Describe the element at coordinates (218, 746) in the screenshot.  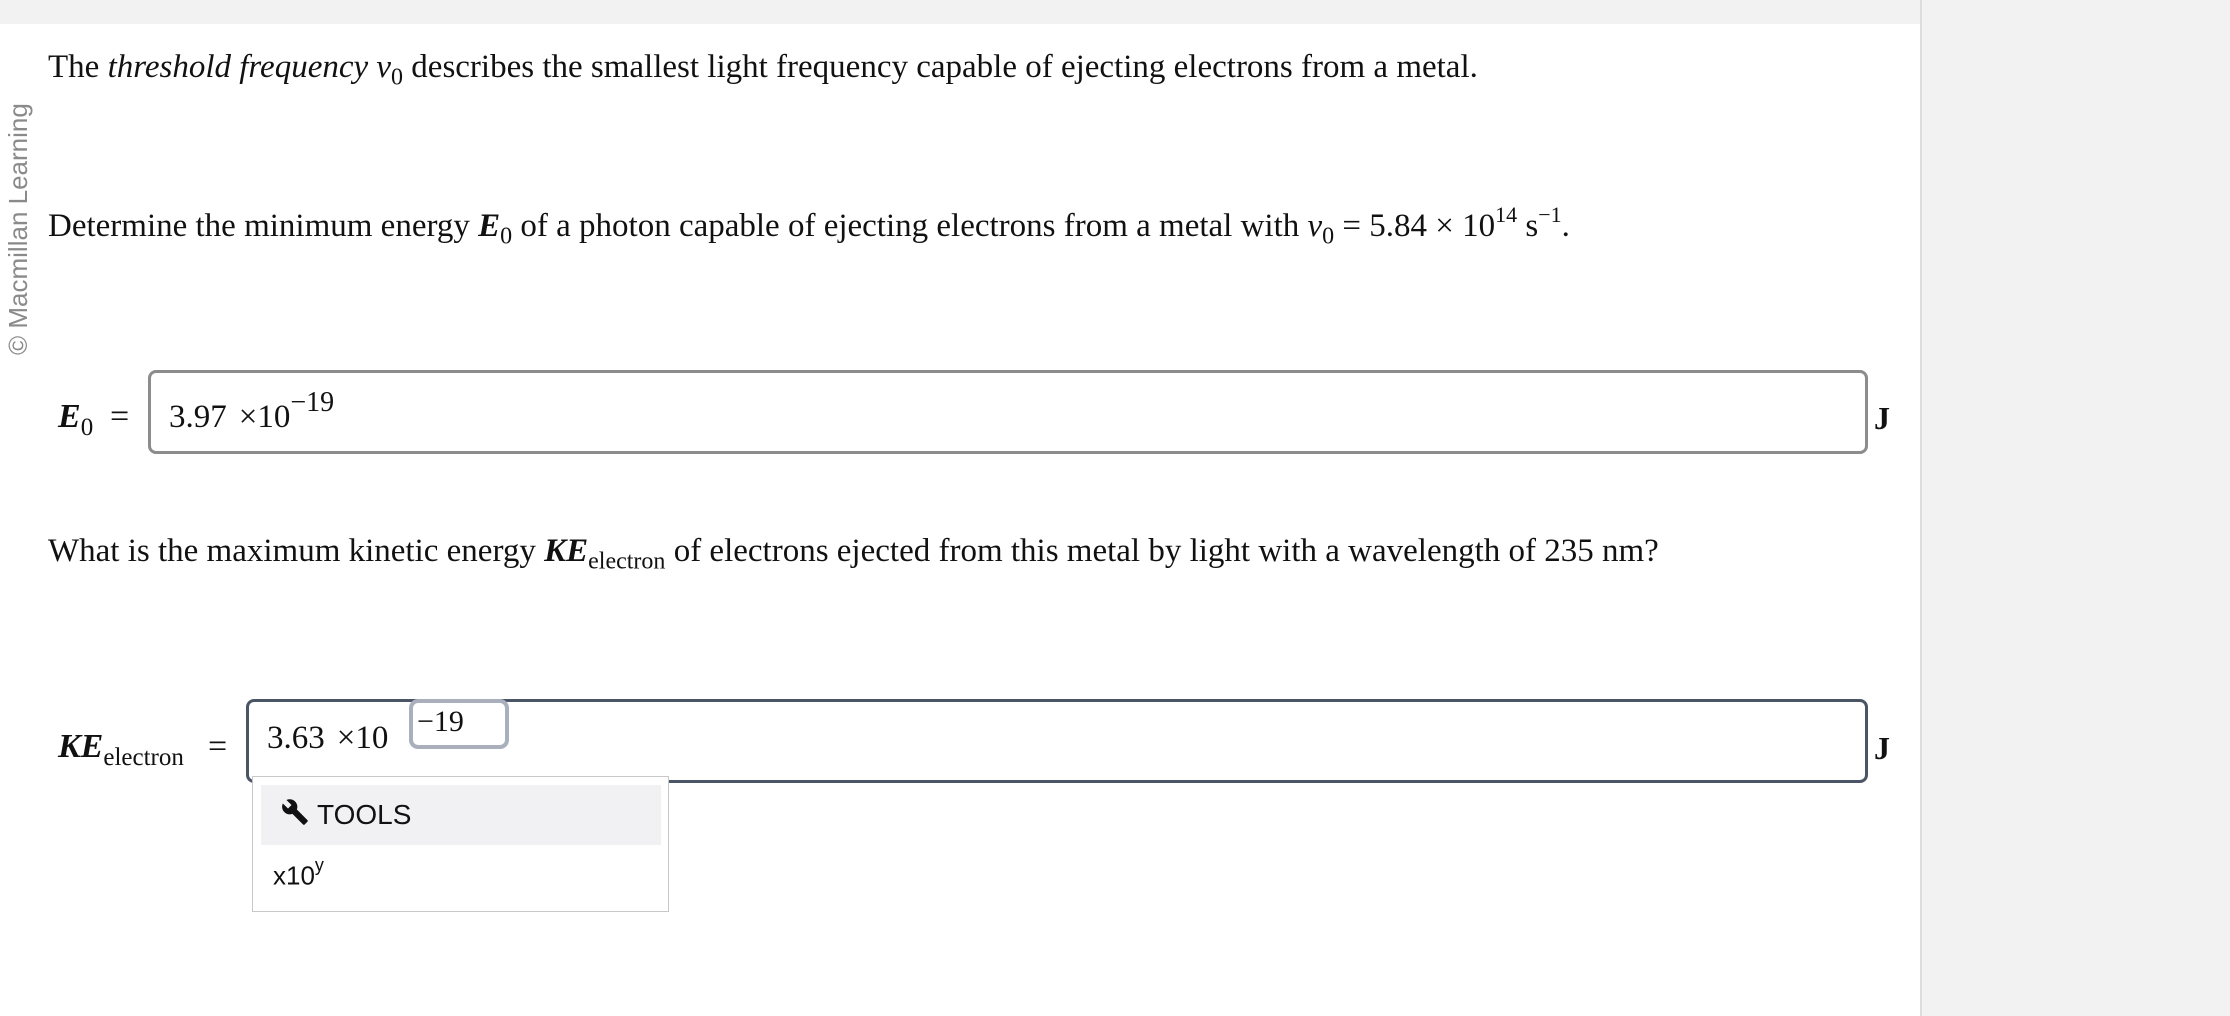
I see `answer-2-equals: =` at that location.